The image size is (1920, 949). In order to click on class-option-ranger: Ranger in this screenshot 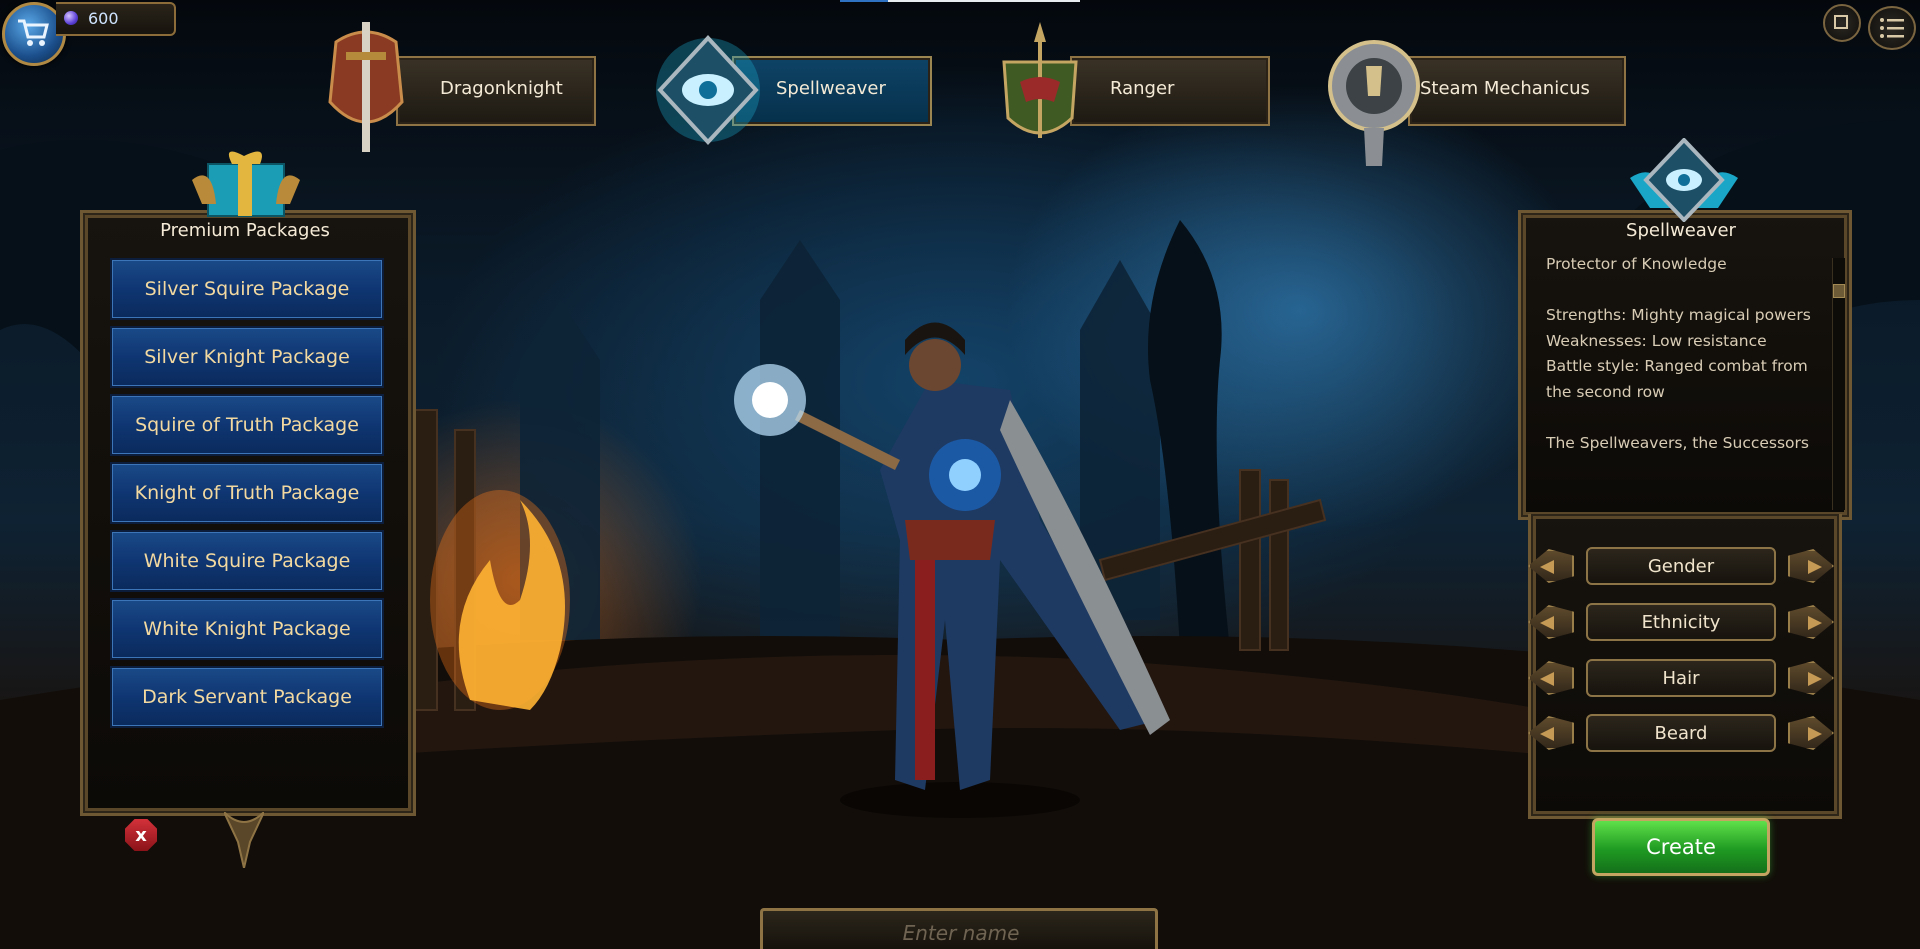, I will do `click(1130, 80)`.